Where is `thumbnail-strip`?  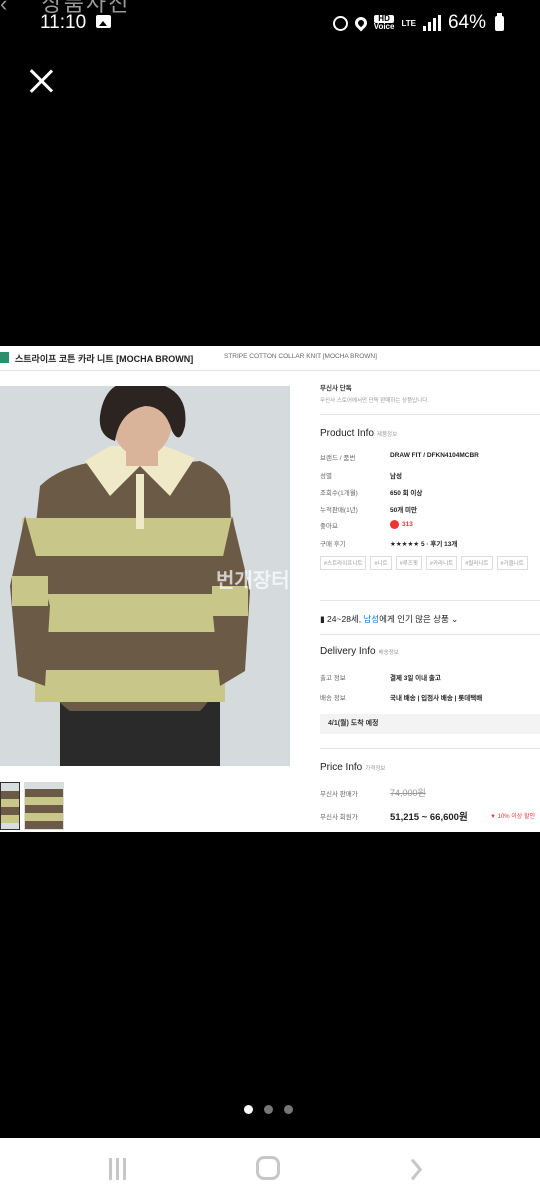
thumbnail-strip is located at coordinates (32, 806).